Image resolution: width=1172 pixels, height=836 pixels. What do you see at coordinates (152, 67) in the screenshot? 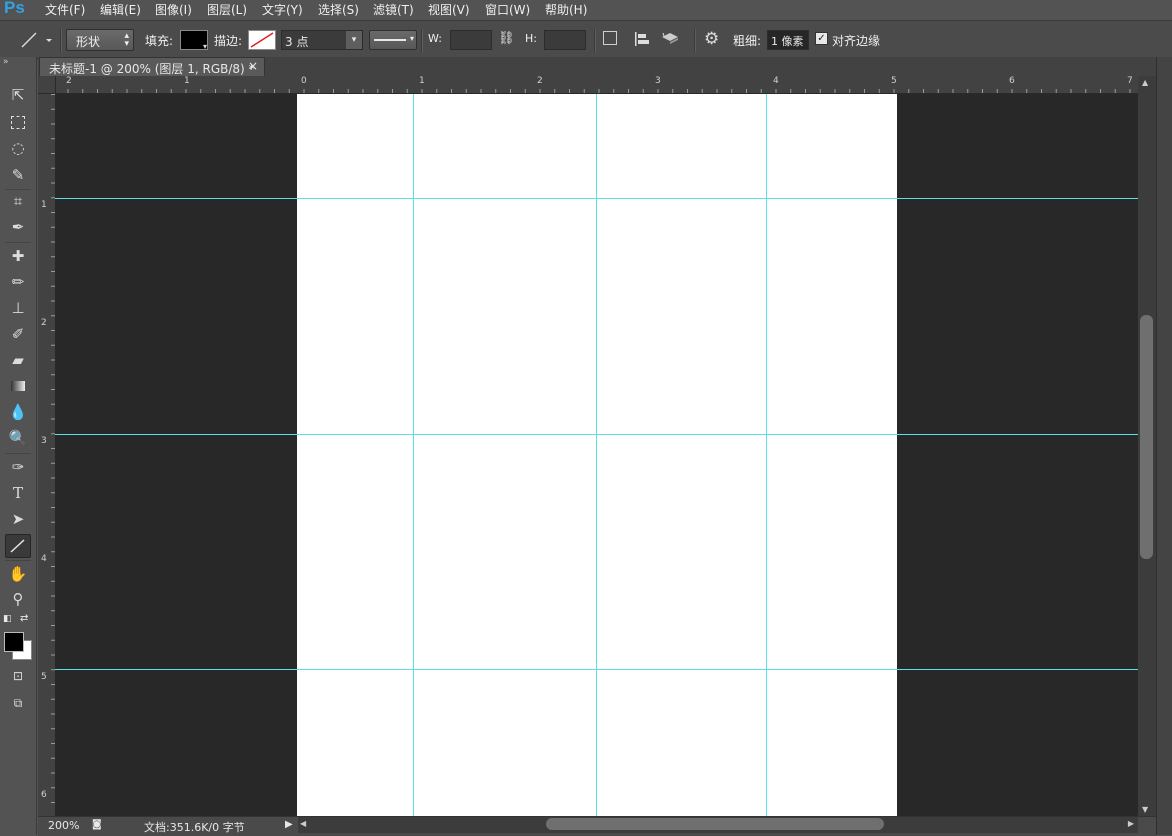
I see `document-tab: 未标题-1 @ 200% (图层 1, RGB/8) * ×` at bounding box center [152, 67].